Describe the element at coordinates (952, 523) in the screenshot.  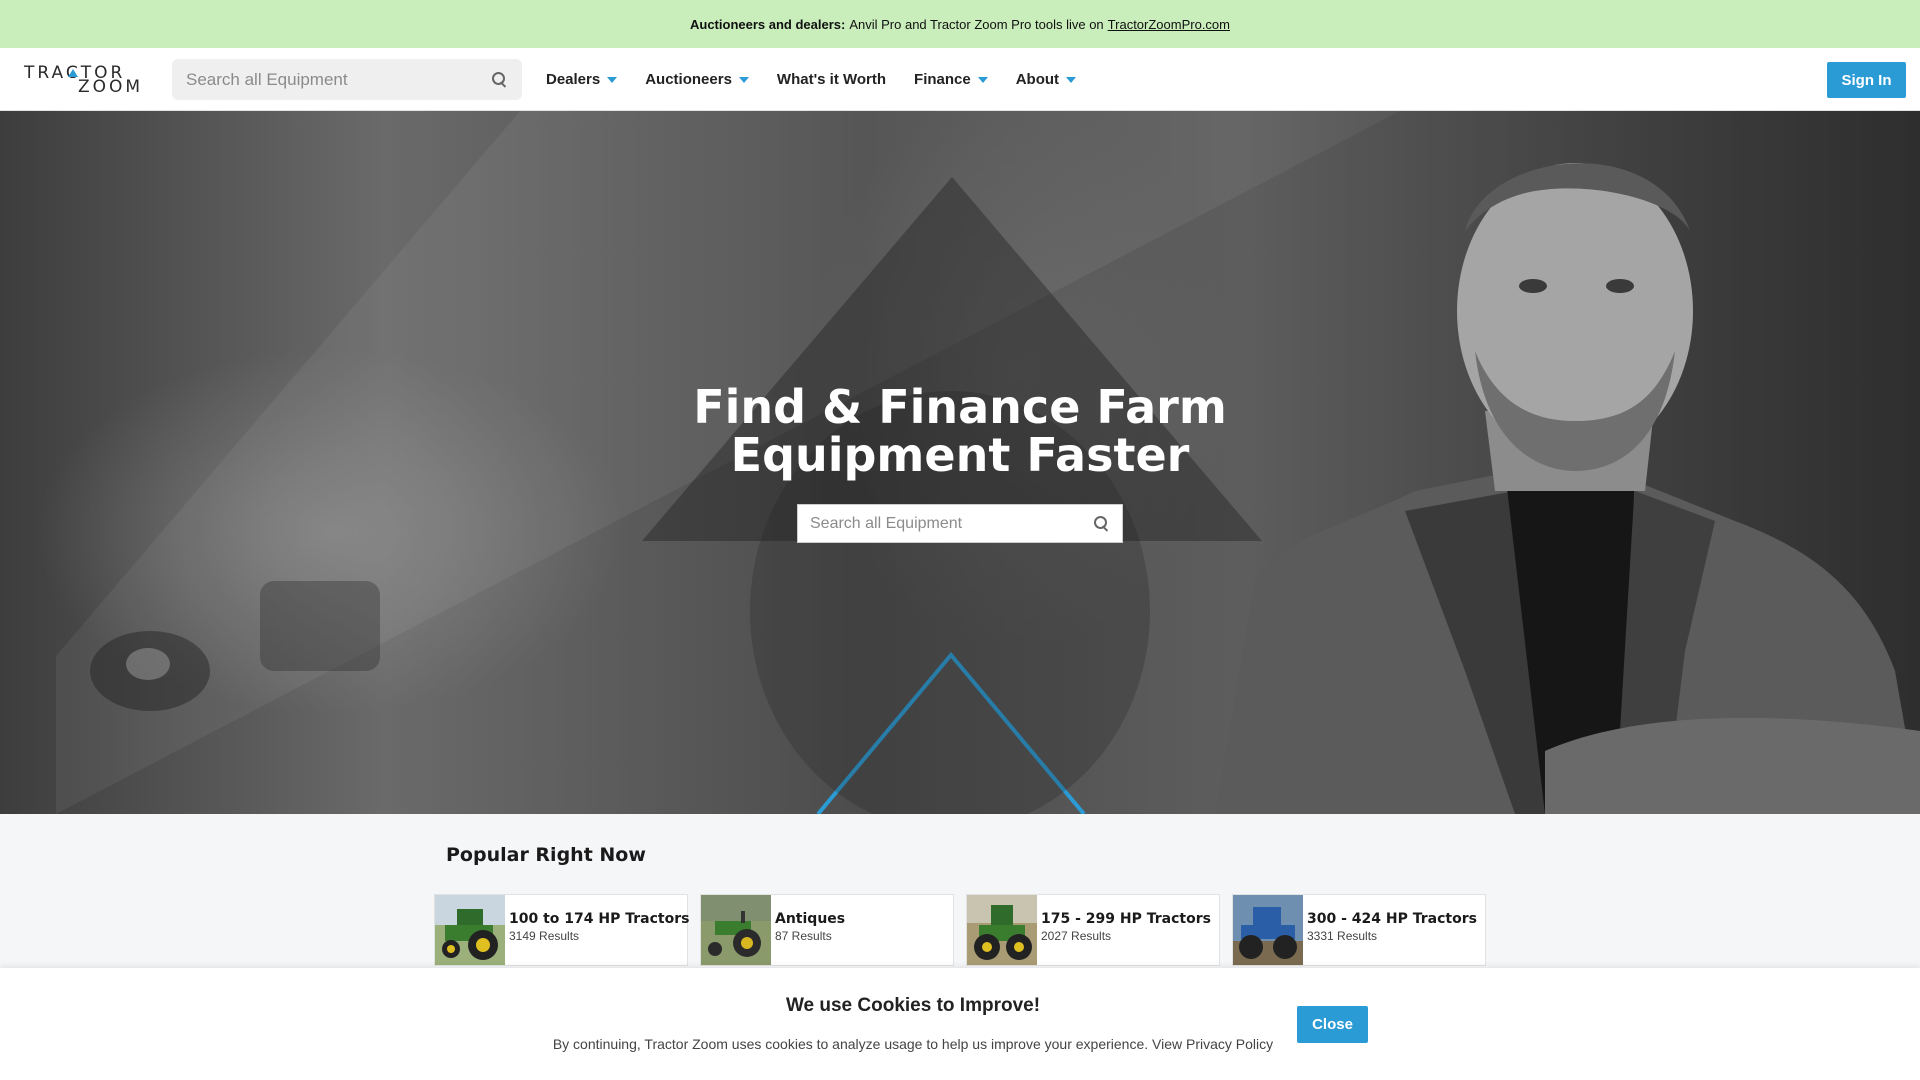
I see `hero-search-input` at that location.